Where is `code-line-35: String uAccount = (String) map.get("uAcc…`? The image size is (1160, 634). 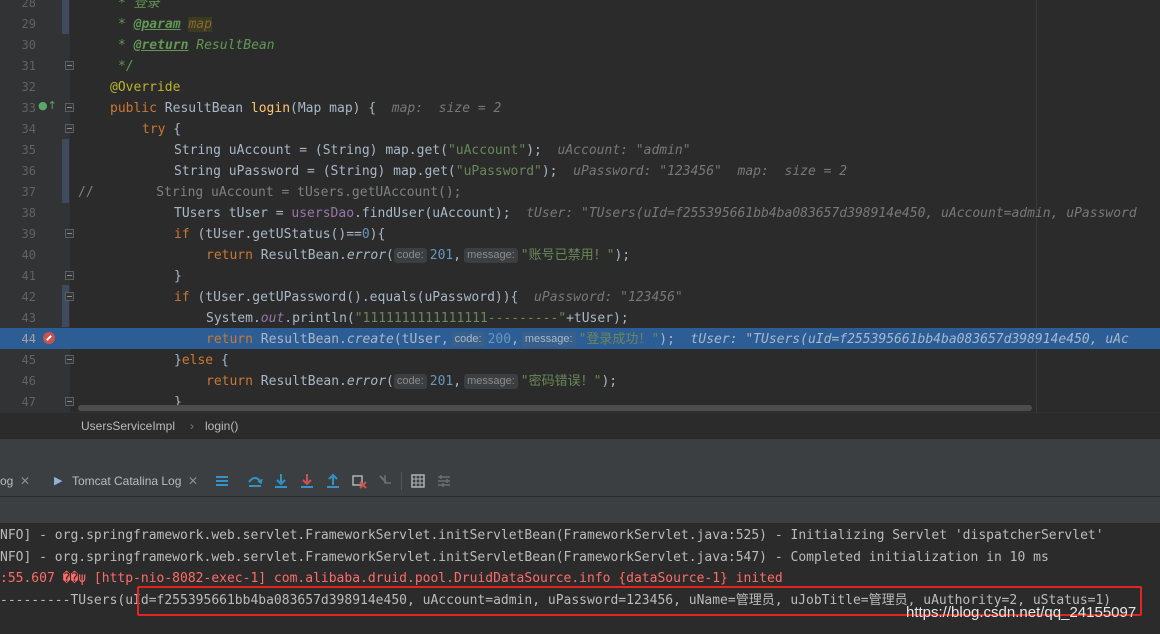 code-line-35: String uAccount = (String) map.get("uAcc… is located at coordinates (384, 150).